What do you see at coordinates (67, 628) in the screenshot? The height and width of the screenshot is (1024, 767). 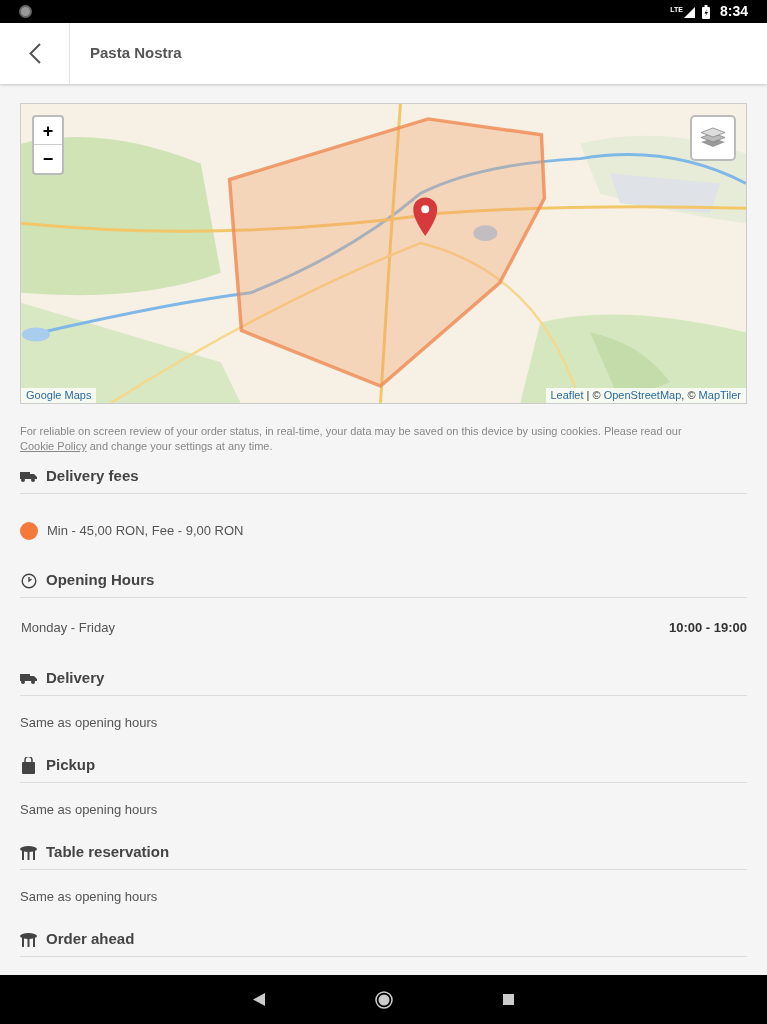 I see `days-text: Monday - Friday` at bounding box center [67, 628].